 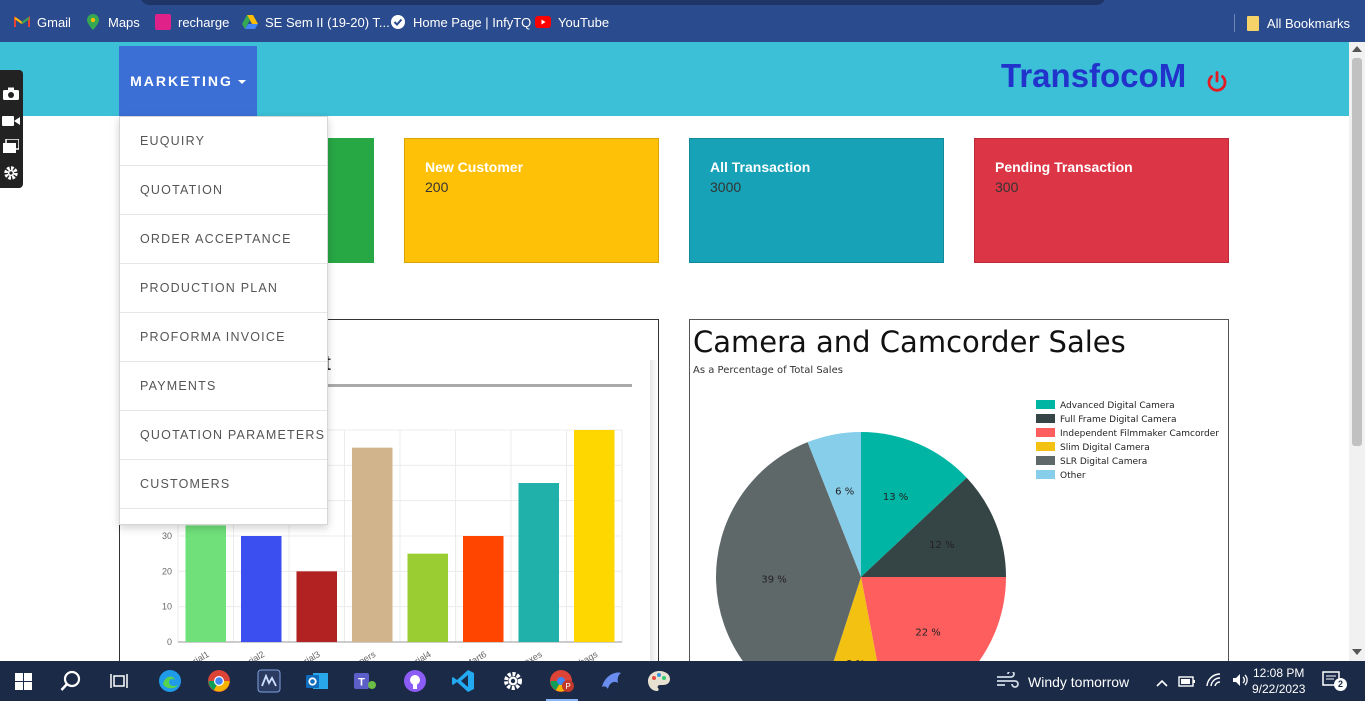 I want to click on tataplay-icon, so click(x=163, y=22).